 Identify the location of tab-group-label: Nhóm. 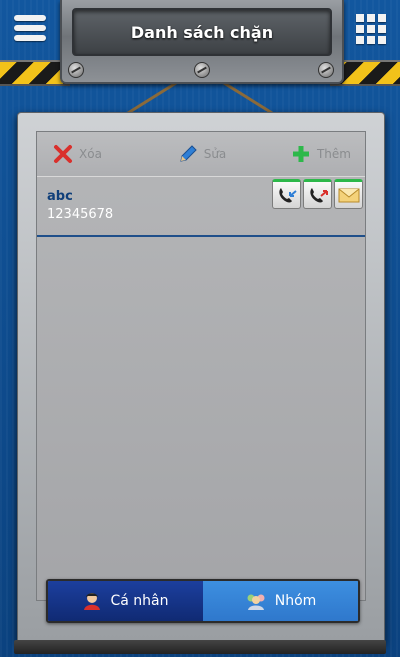
(295, 601).